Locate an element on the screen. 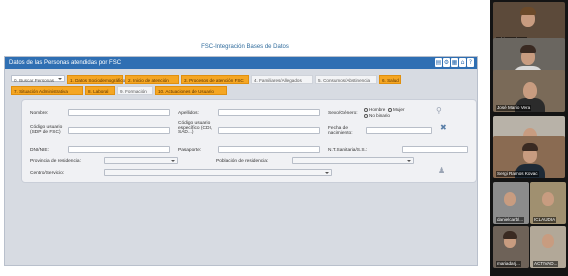 This screenshot has height=276, width=568. grid-icon: ▦ is located at coordinates (454, 62).